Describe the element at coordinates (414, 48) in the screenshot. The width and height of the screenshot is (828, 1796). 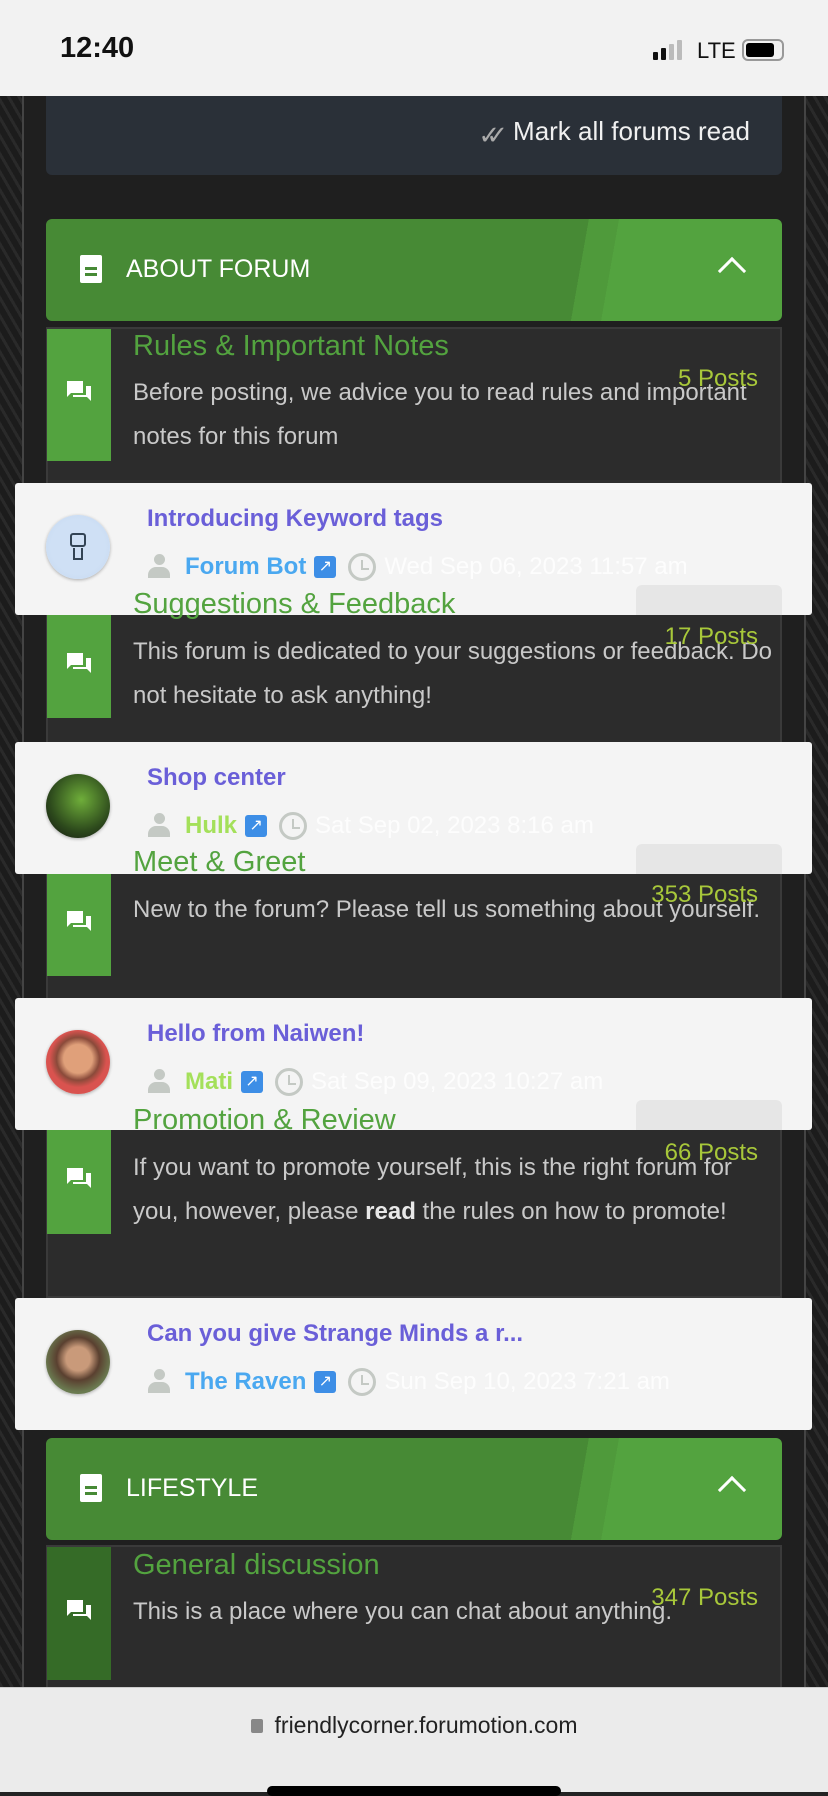
I see `status-bar: 12:40 LTE` at that location.